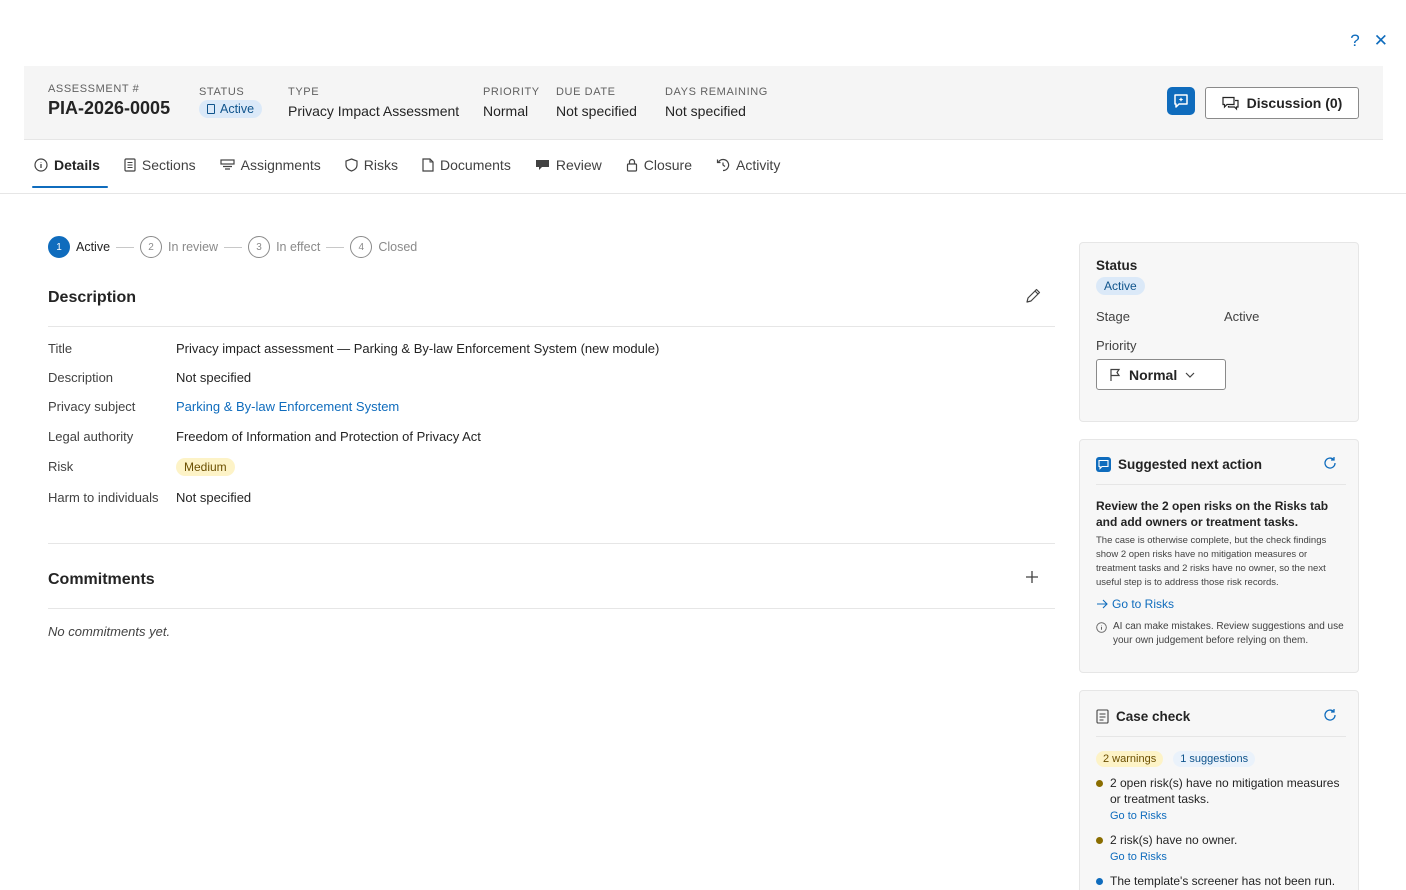 This screenshot has width=1406, height=890. What do you see at coordinates (578, 165) in the screenshot?
I see `tab-review-label: Review` at bounding box center [578, 165].